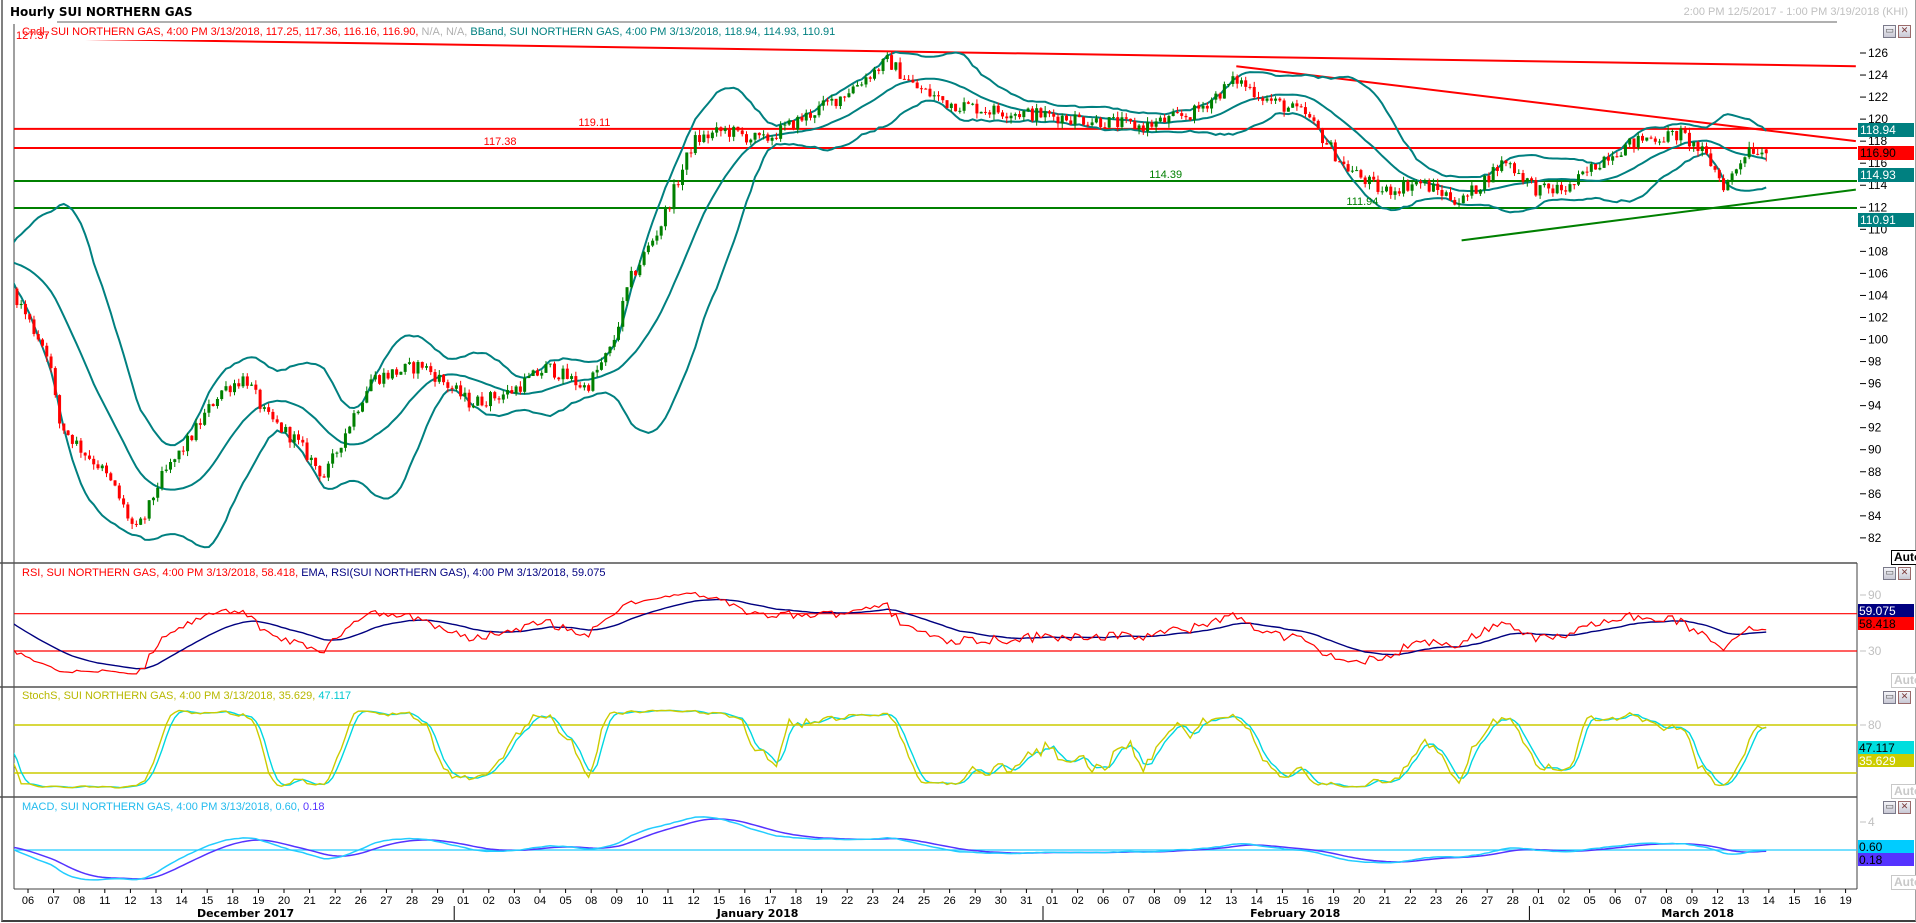 The width and height of the screenshot is (1916, 923). What do you see at coordinates (1903, 882) in the screenshot?
I see `macd-auto-scale-button: Auto` at bounding box center [1903, 882].